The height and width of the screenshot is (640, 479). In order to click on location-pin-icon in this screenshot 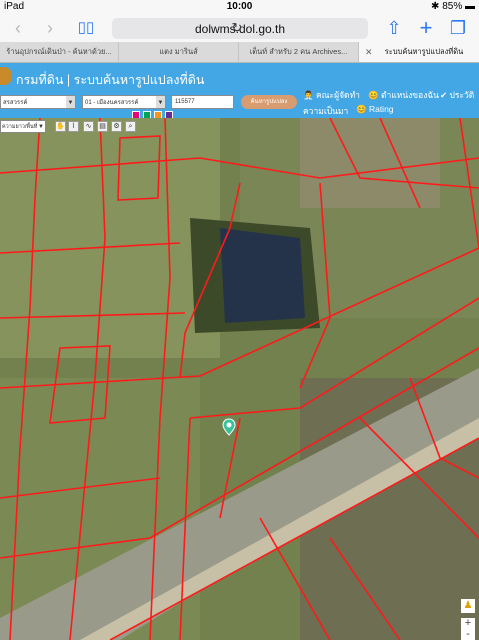, I will do `click(229, 427)`.